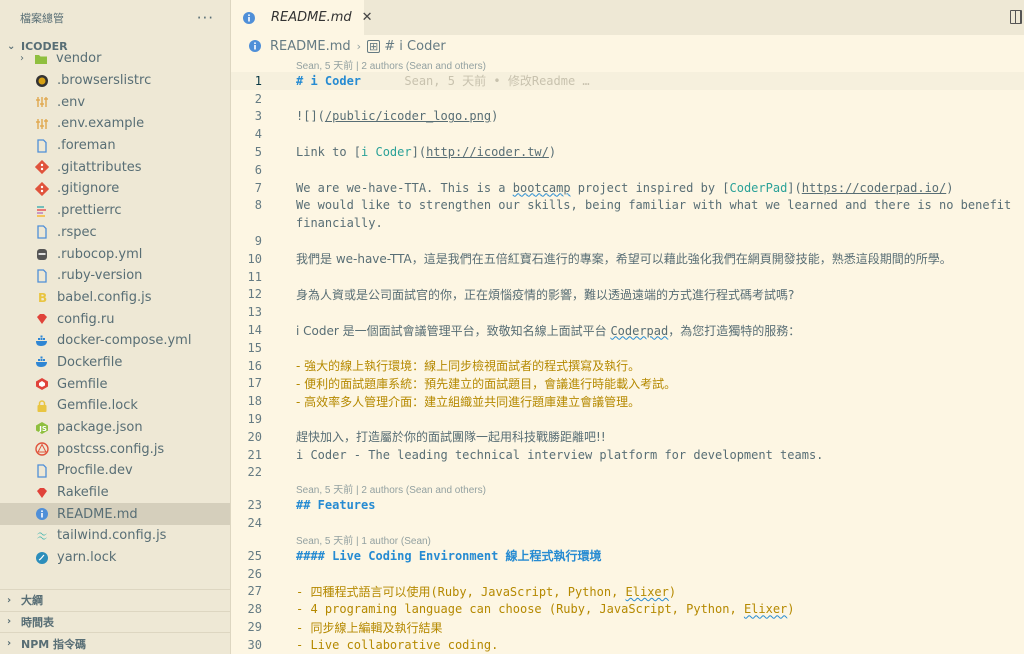  What do you see at coordinates (115, 124) in the screenshot?
I see `file-item: .env.example` at bounding box center [115, 124].